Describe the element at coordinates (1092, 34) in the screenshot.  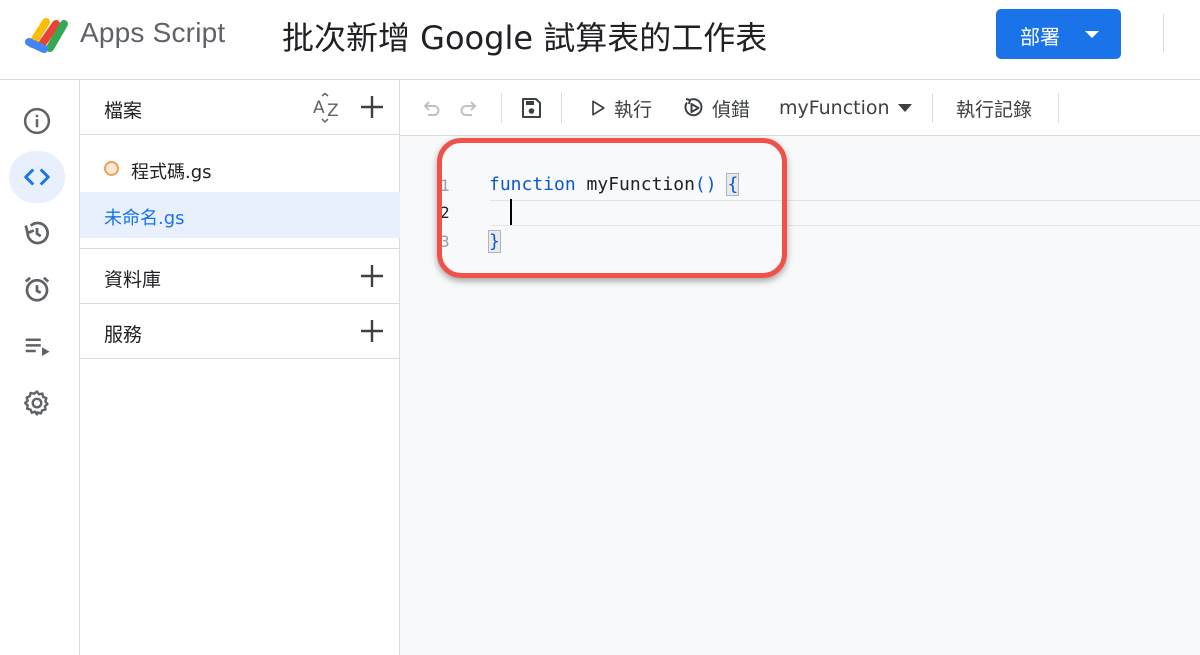
I see `chevron-down-icon` at that location.